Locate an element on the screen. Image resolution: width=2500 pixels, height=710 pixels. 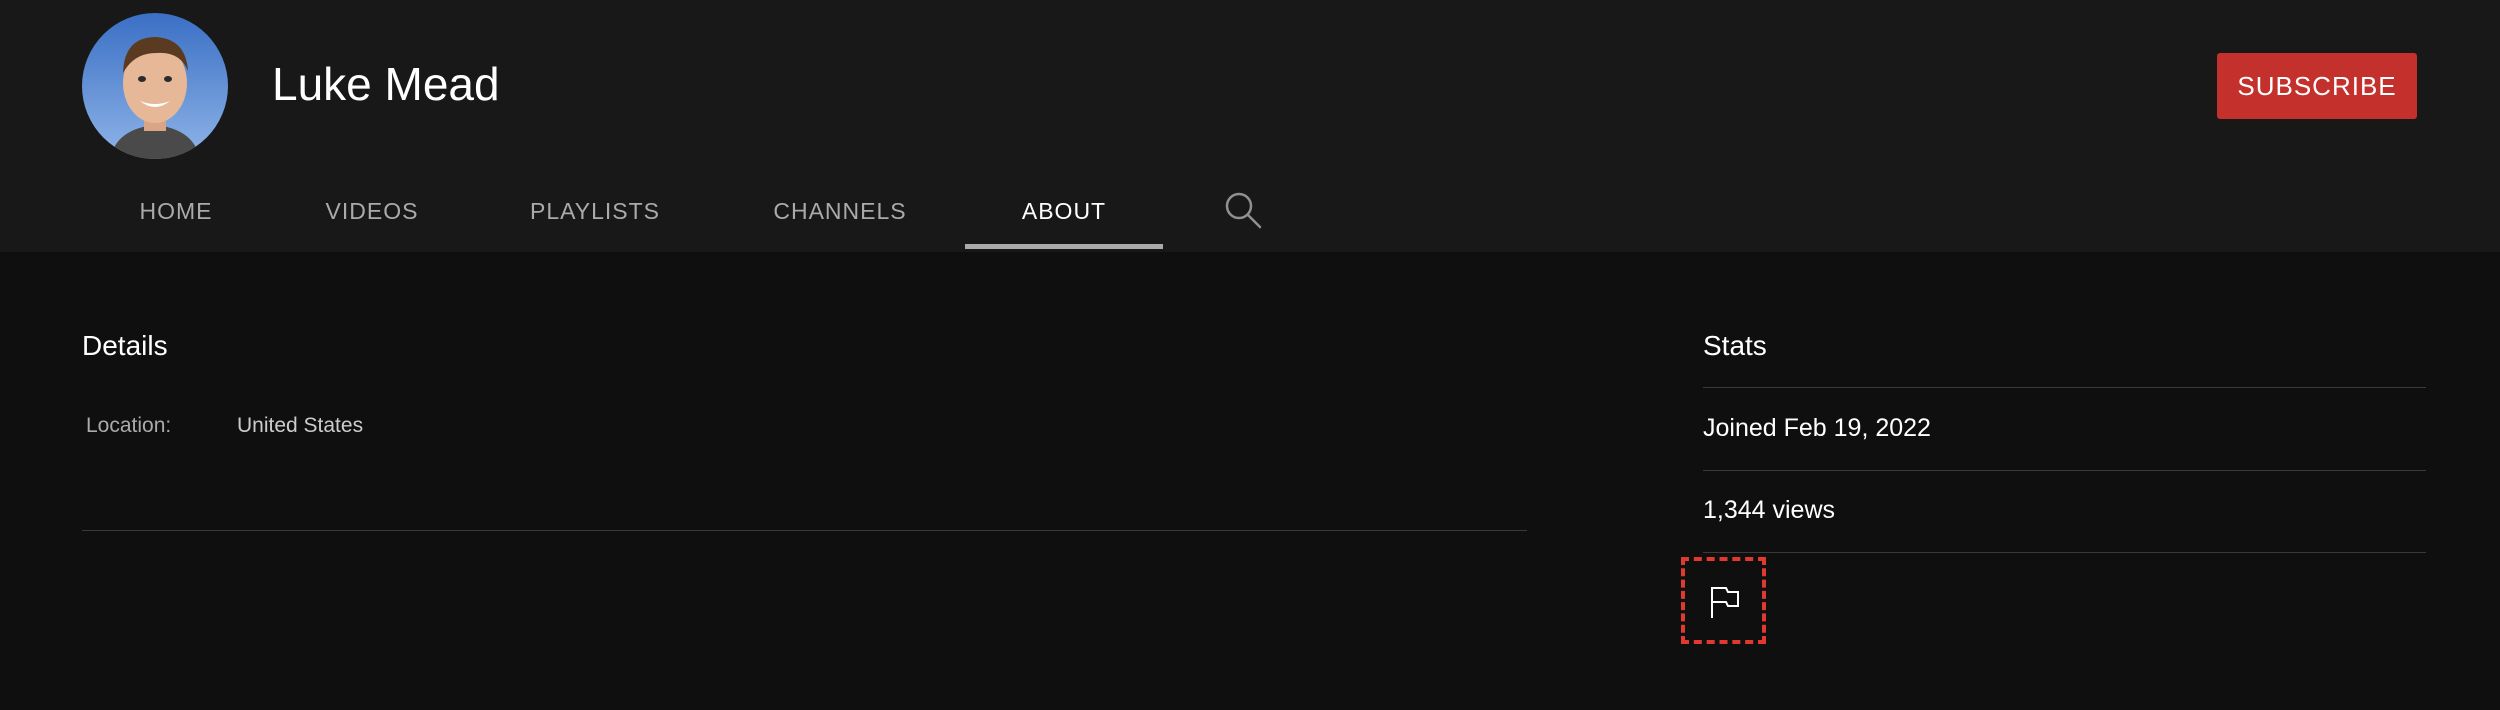
flag-icon is located at coordinates (1725, 602).